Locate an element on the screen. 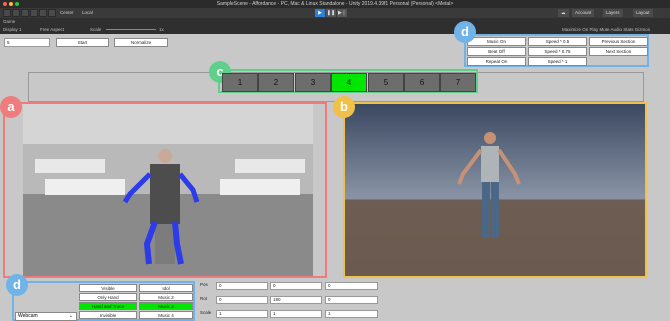 This screenshot has width=670, height=321. account-dropdown: Account is located at coordinates (583, 13).